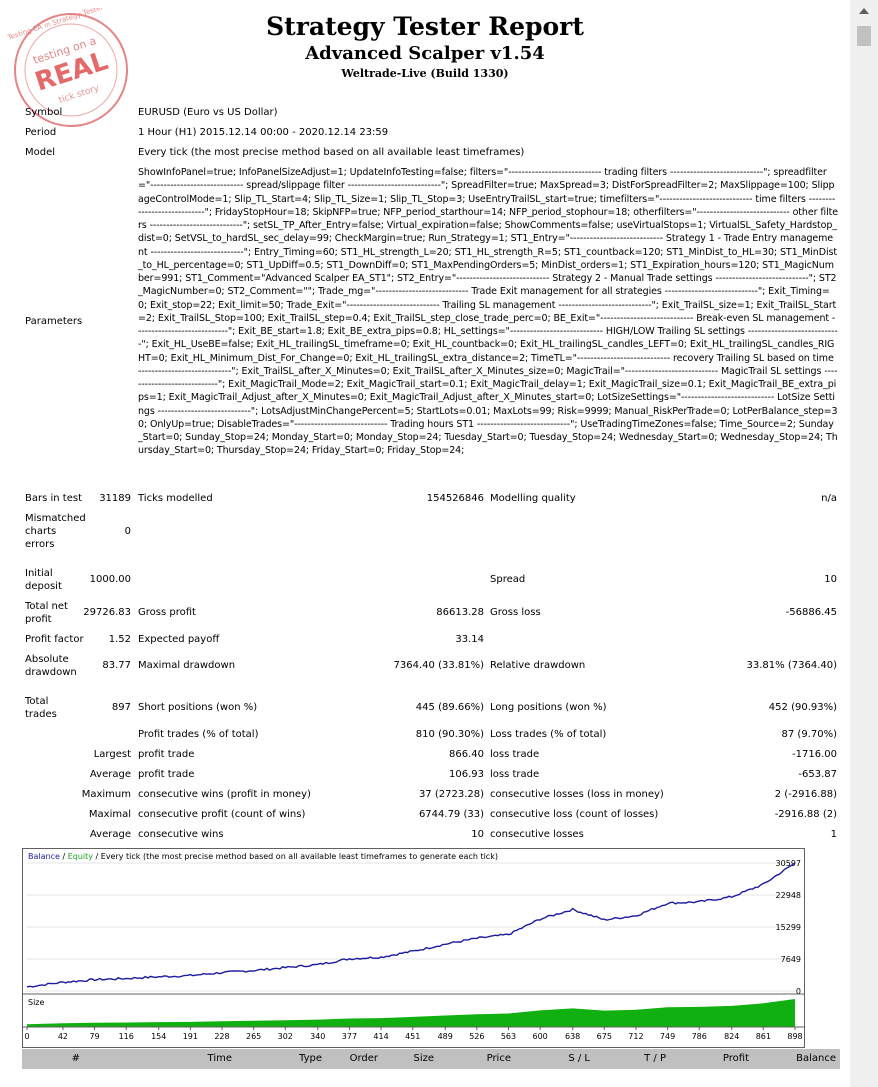 The width and height of the screenshot is (878, 1087). What do you see at coordinates (805, 794) in the screenshot?
I see `max-losses-value: 2 (-2916.88)` at bounding box center [805, 794].